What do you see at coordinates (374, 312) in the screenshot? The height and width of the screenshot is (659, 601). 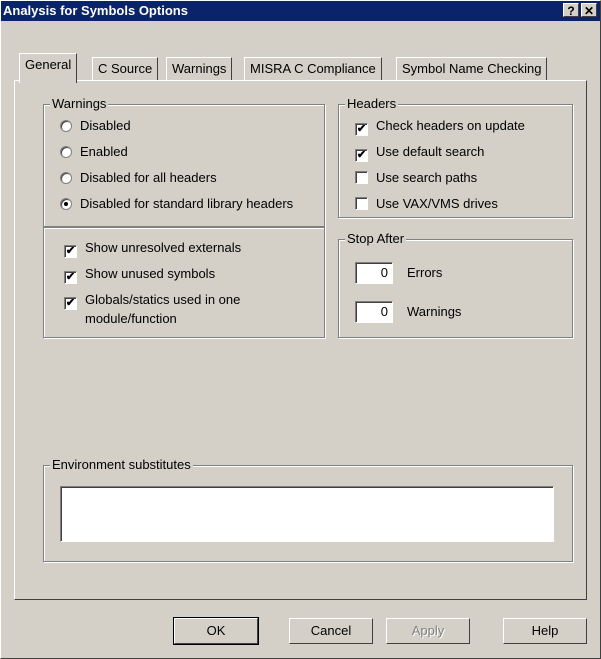 I see `warnings-input: 0` at bounding box center [374, 312].